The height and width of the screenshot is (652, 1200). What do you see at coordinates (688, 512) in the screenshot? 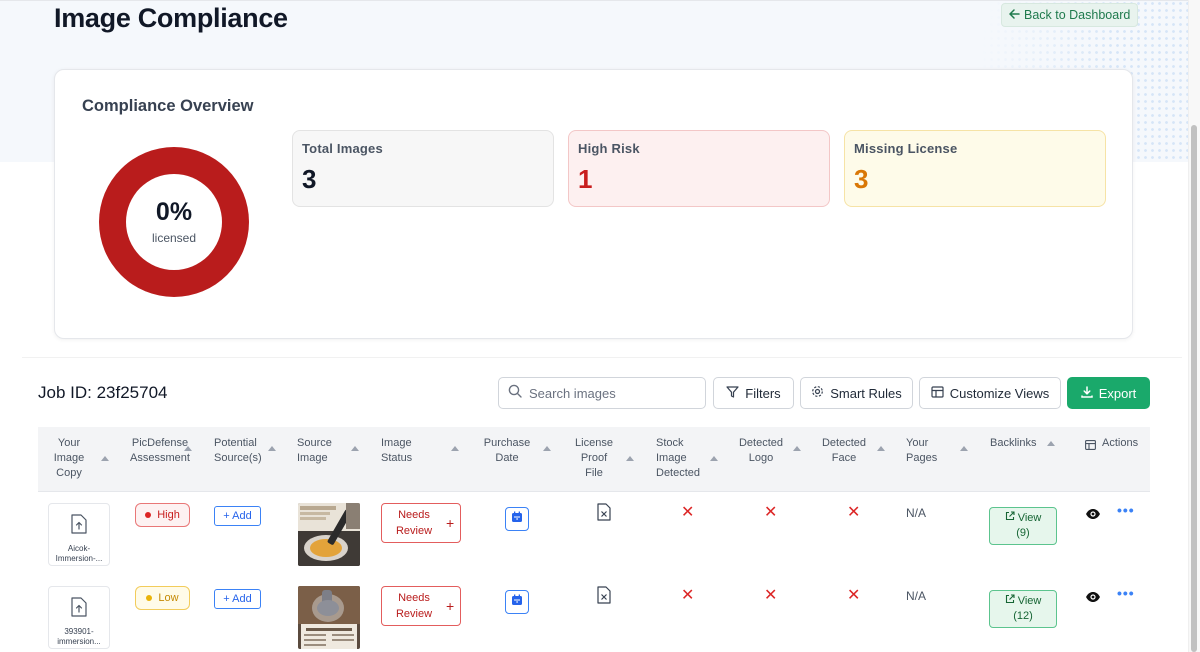
I see `stock-detected-value: ✕` at bounding box center [688, 512].